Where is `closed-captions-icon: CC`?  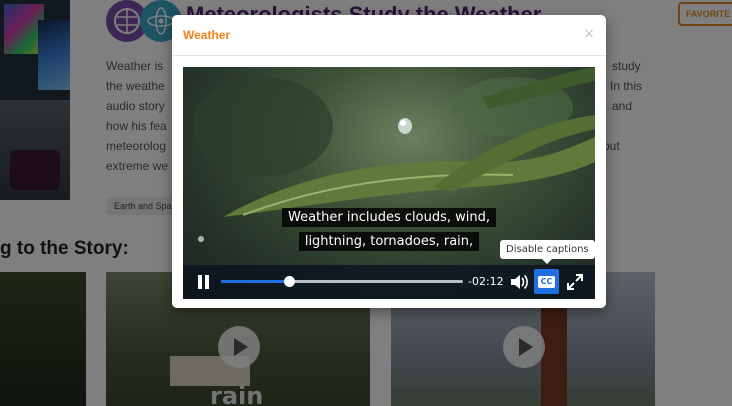
closed-captions-icon: CC is located at coordinates (546, 281).